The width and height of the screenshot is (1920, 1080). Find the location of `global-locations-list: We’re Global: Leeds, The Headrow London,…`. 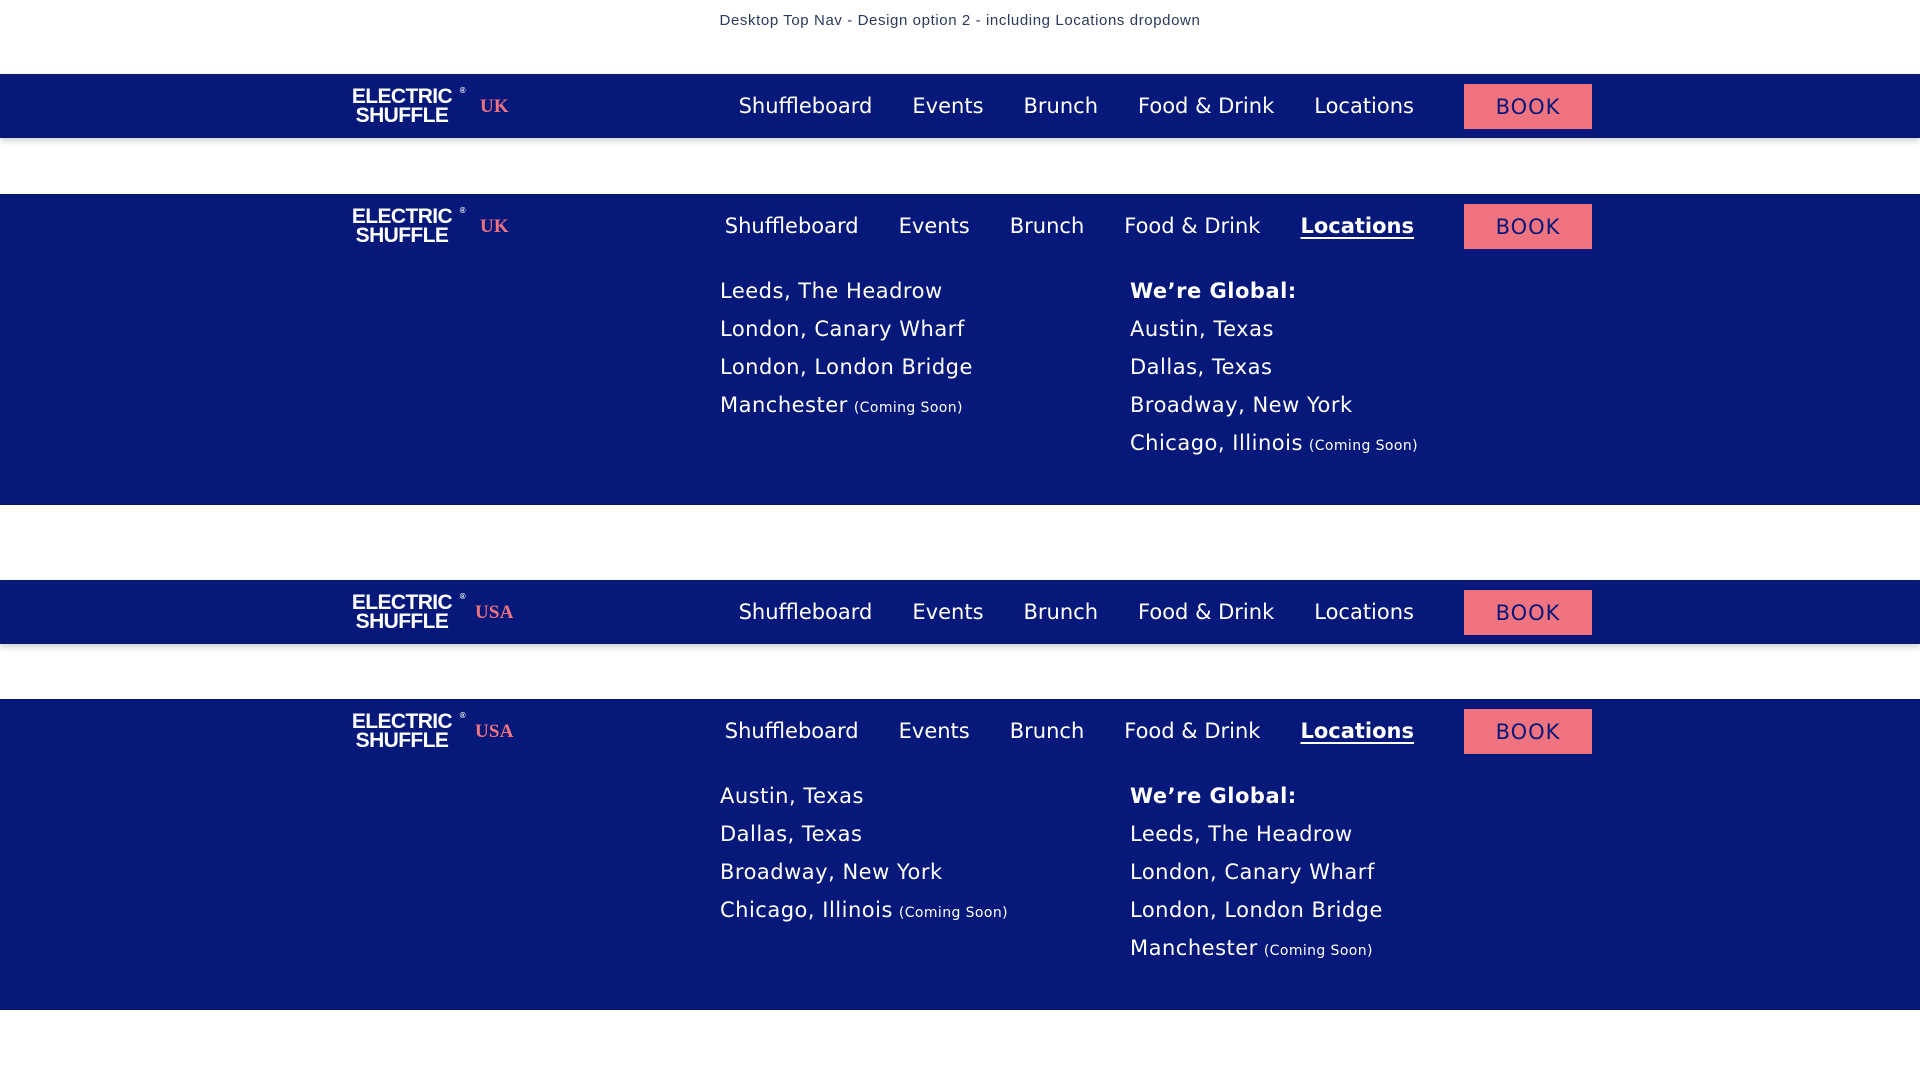

global-locations-list: We’re Global: Leeds, The Headrow London,… is located at coordinates (1256, 878).